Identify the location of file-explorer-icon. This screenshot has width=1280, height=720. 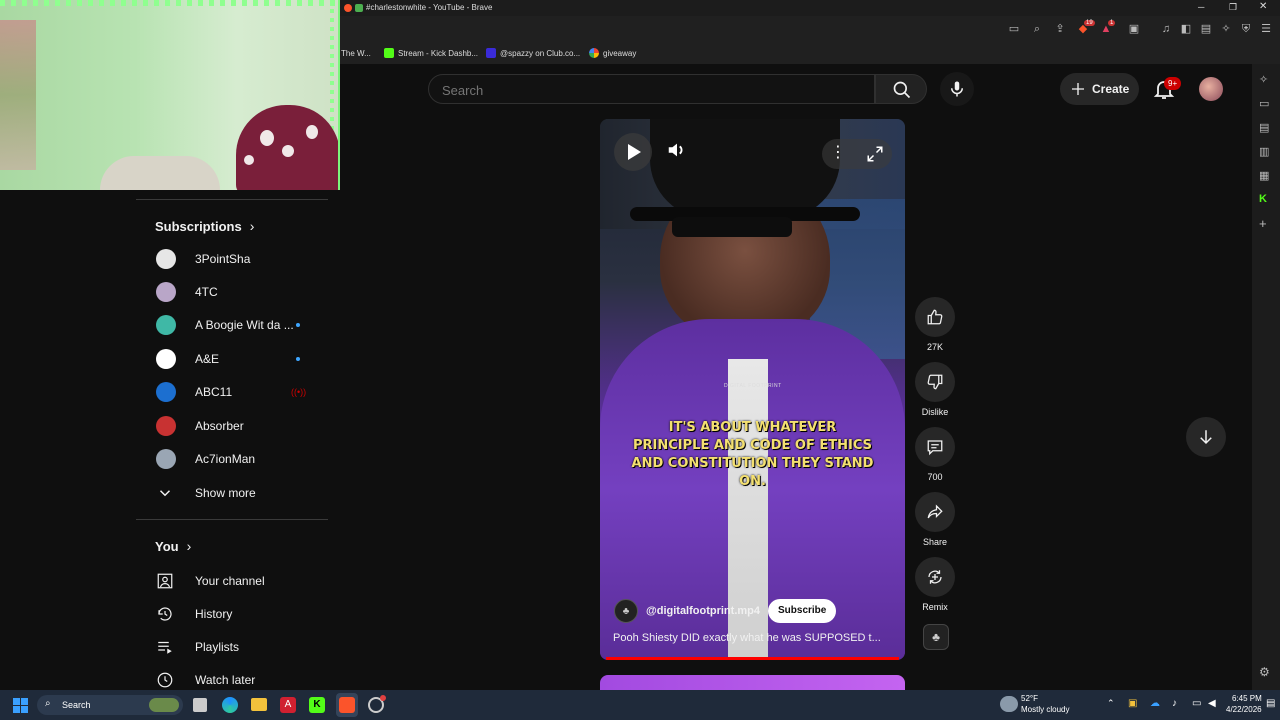
(259, 704).